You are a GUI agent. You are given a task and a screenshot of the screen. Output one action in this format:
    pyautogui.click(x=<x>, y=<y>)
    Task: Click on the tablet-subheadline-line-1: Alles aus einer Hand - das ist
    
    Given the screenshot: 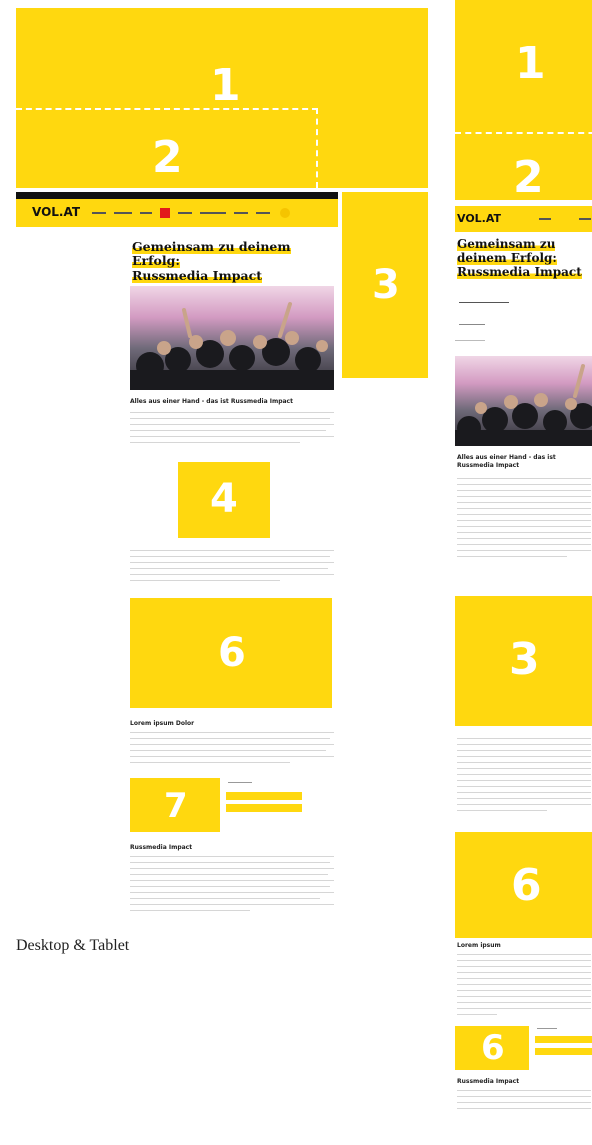 What is the action you would take?
    pyautogui.click(x=506, y=457)
    